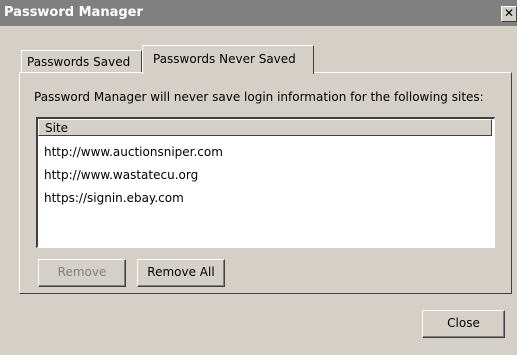  What do you see at coordinates (133, 154) in the screenshot?
I see `list-item: http://www.auctionsniper.com` at bounding box center [133, 154].